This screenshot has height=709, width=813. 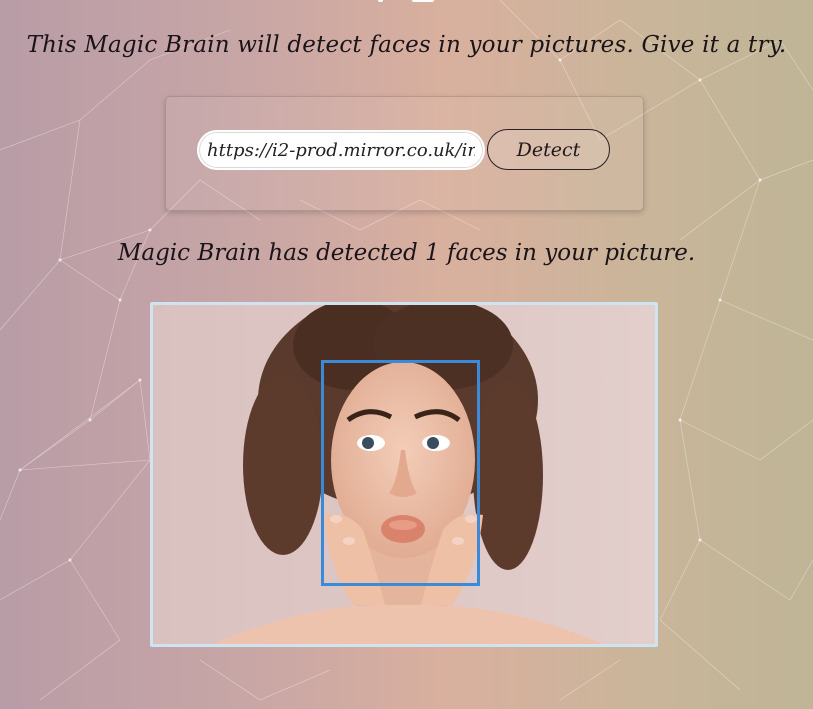 I want to click on detect-button: Detect, so click(x=548, y=149).